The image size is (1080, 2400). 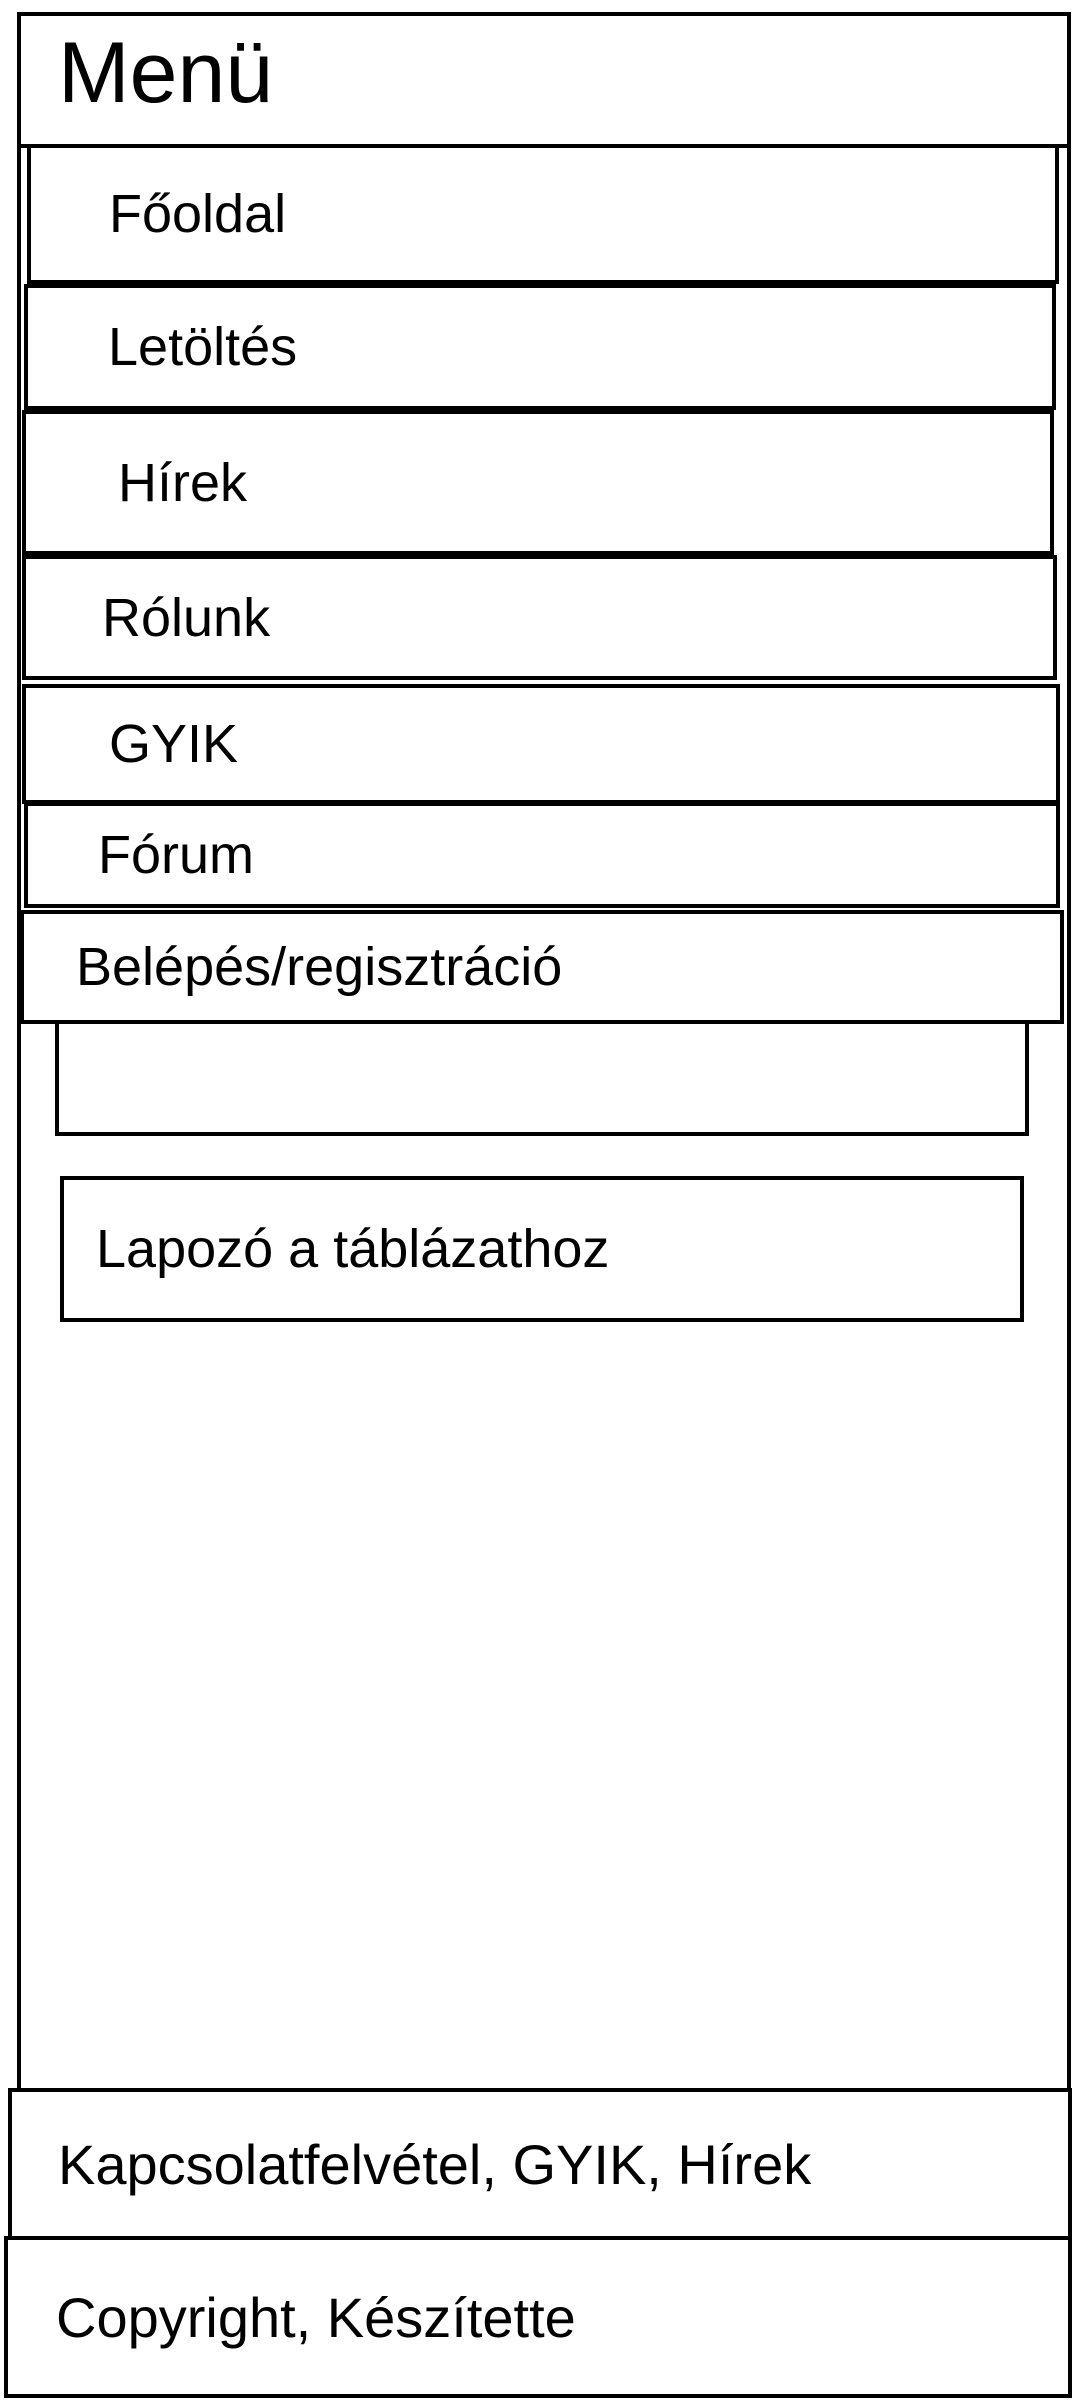 I want to click on nav-item-label: Fórum, so click(x=176, y=855).